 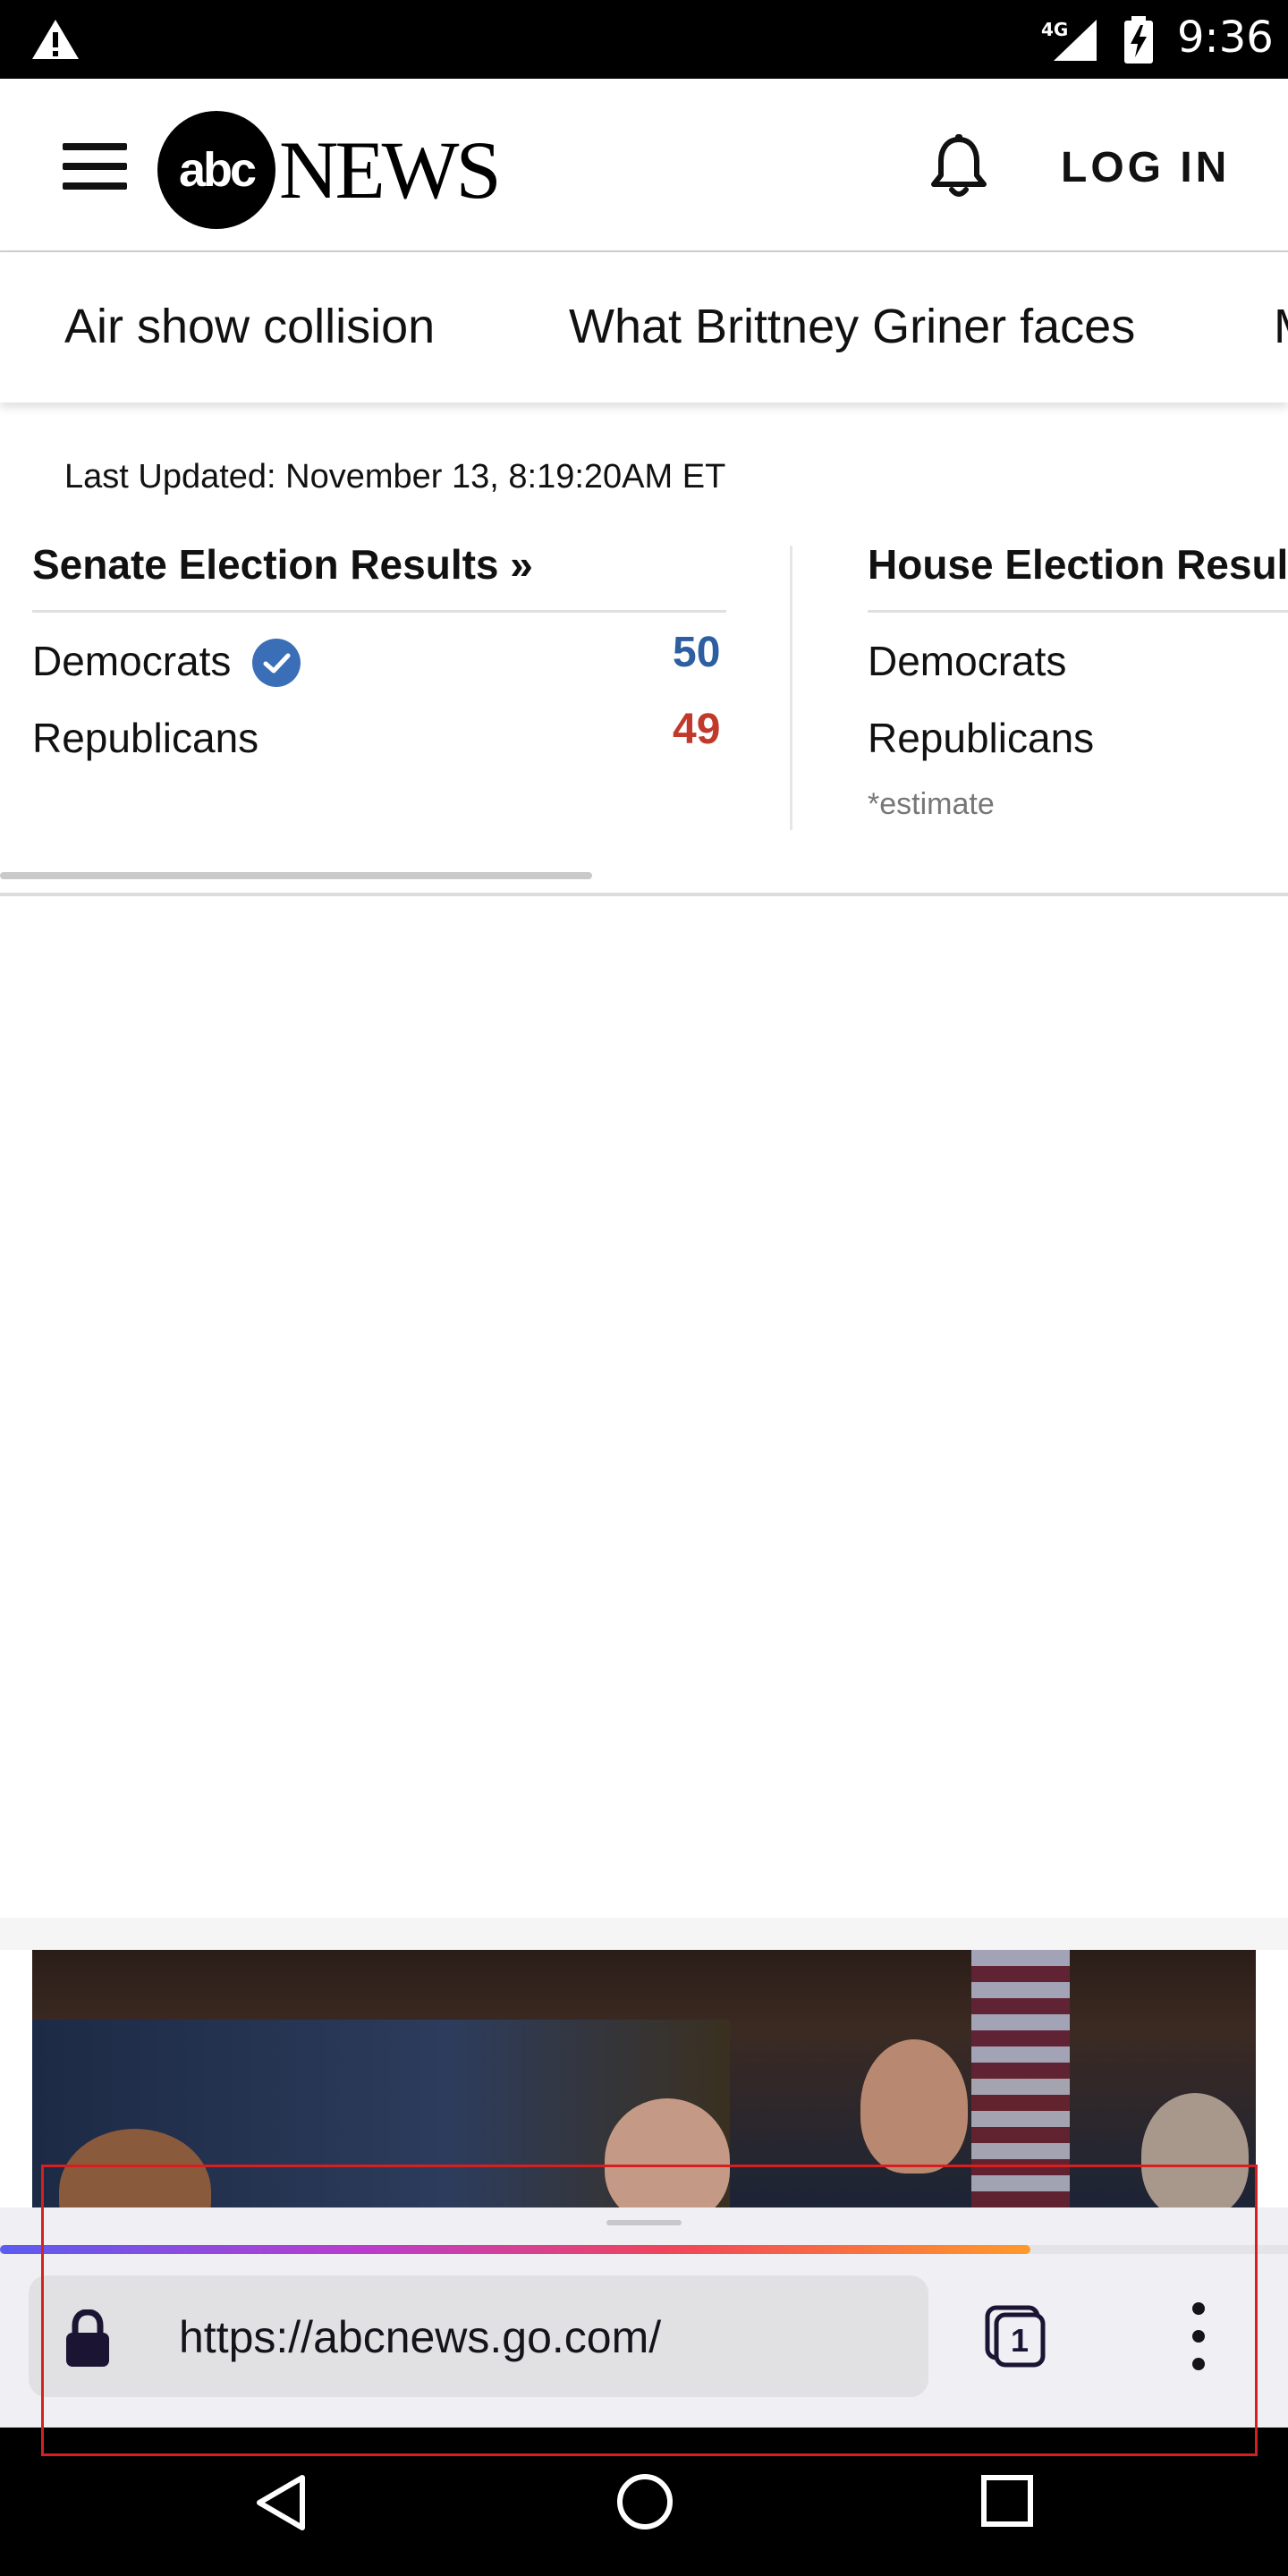 What do you see at coordinates (1078, 564) in the screenshot?
I see `house-results-link: House Election Resul` at bounding box center [1078, 564].